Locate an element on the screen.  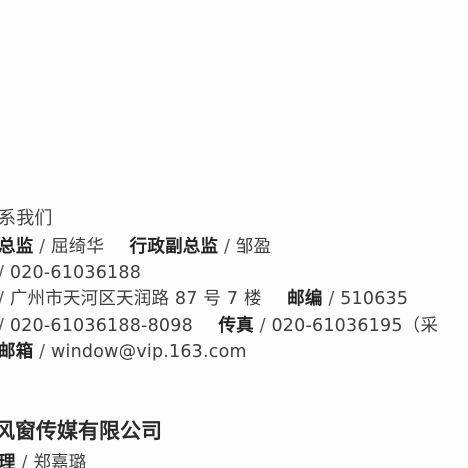
email-row: 邮箱 / window@vip.163.com is located at coordinates (123, 352).